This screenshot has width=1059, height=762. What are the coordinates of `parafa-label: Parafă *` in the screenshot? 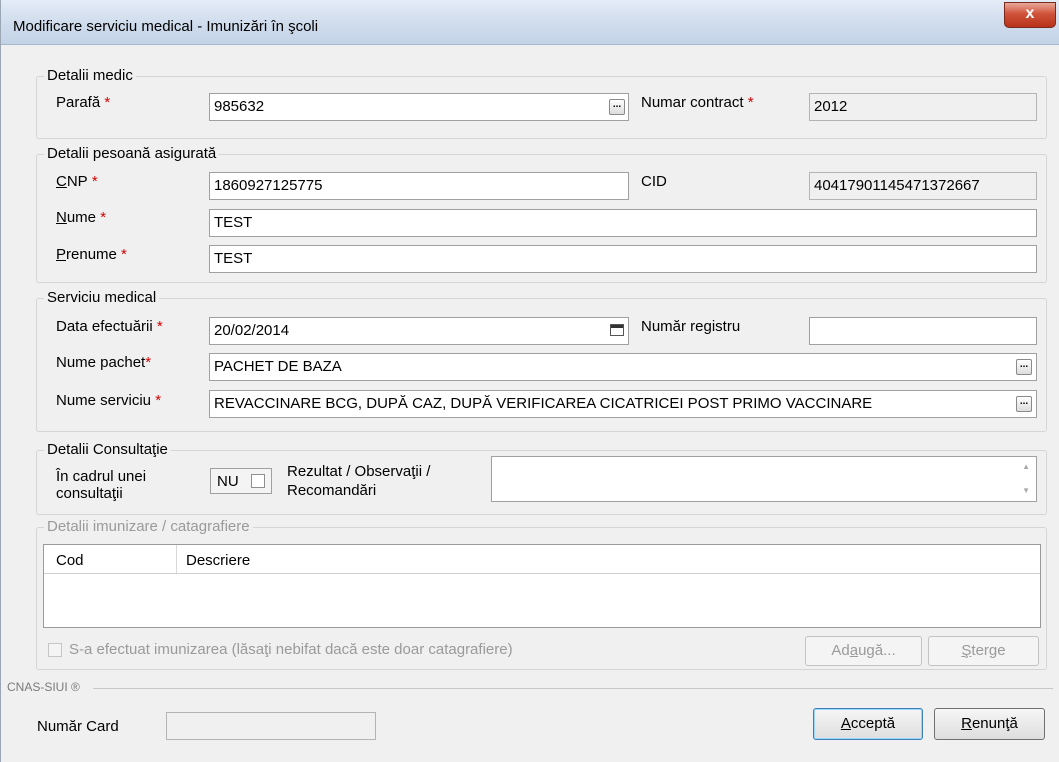 It's located at (83, 102).